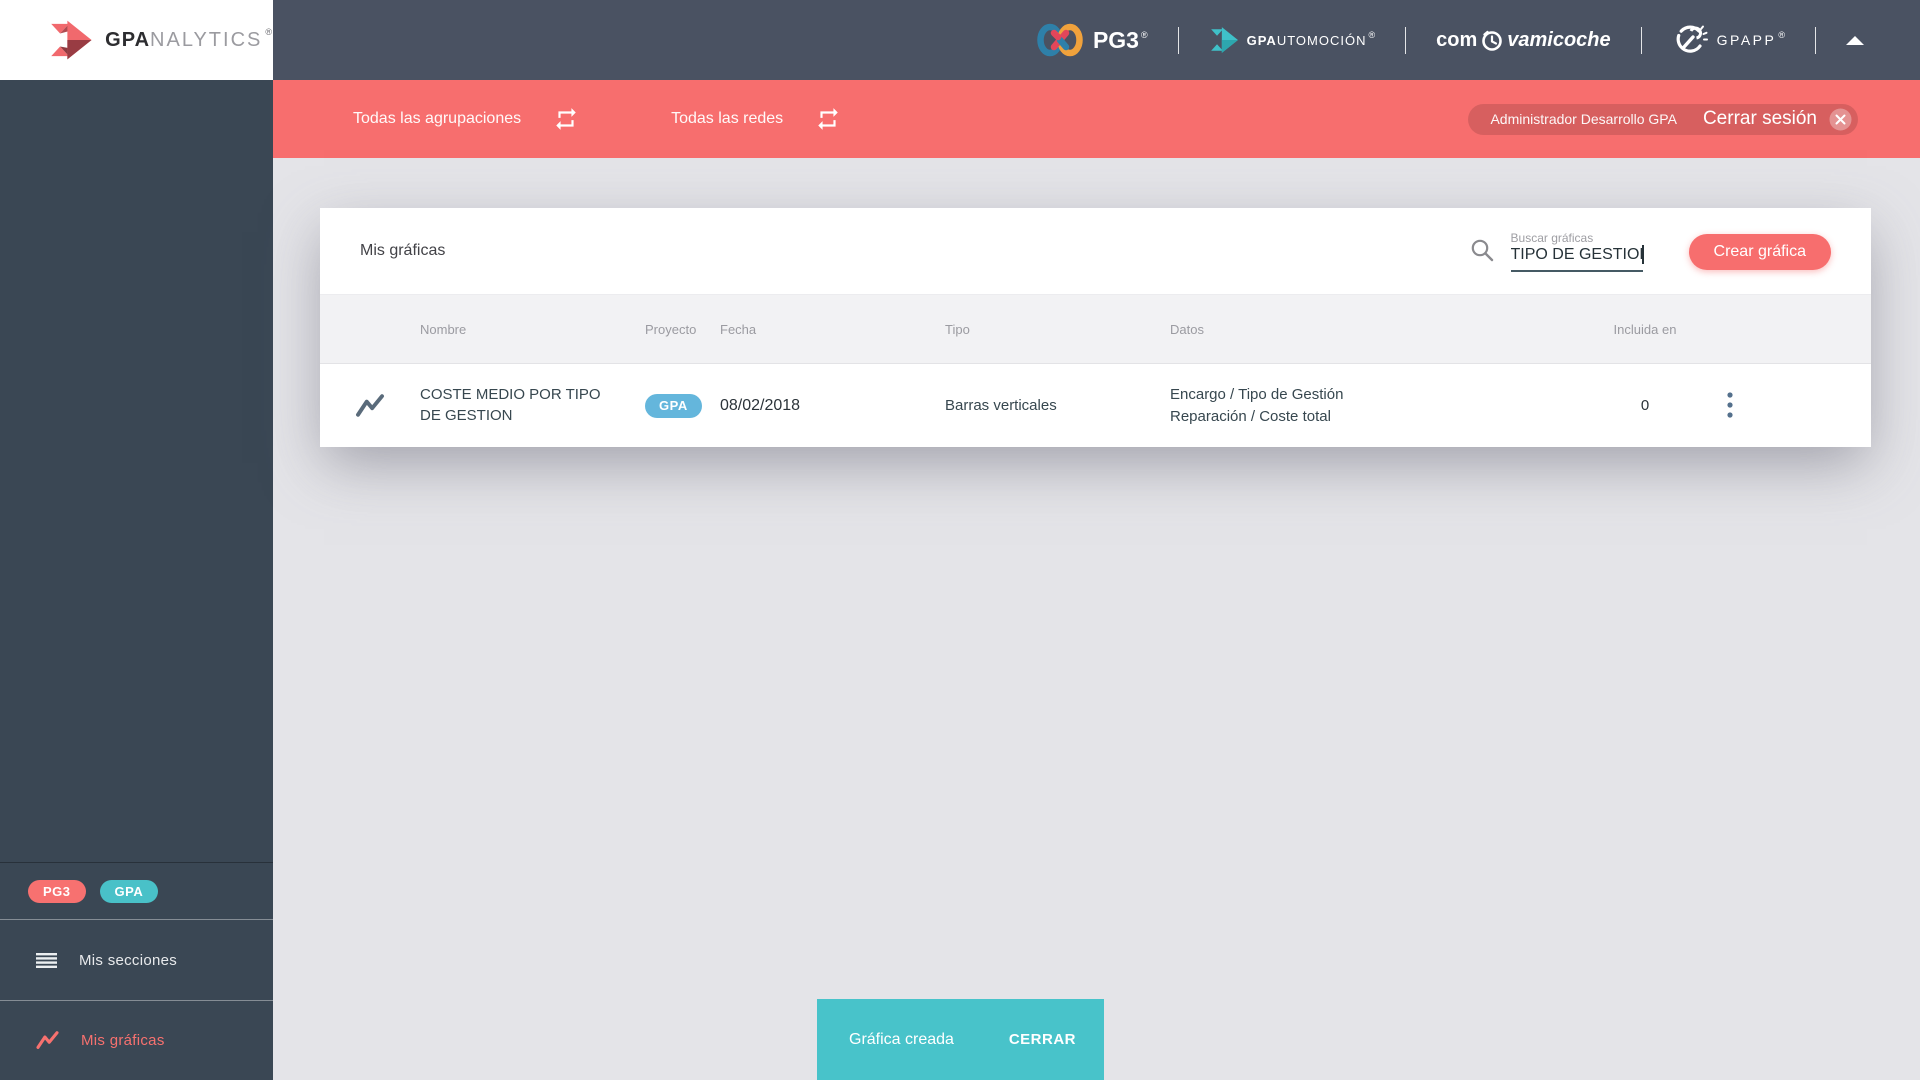 The height and width of the screenshot is (1080, 1920). What do you see at coordinates (129, 891) in the screenshot?
I see `gpa-badge: GPA` at bounding box center [129, 891].